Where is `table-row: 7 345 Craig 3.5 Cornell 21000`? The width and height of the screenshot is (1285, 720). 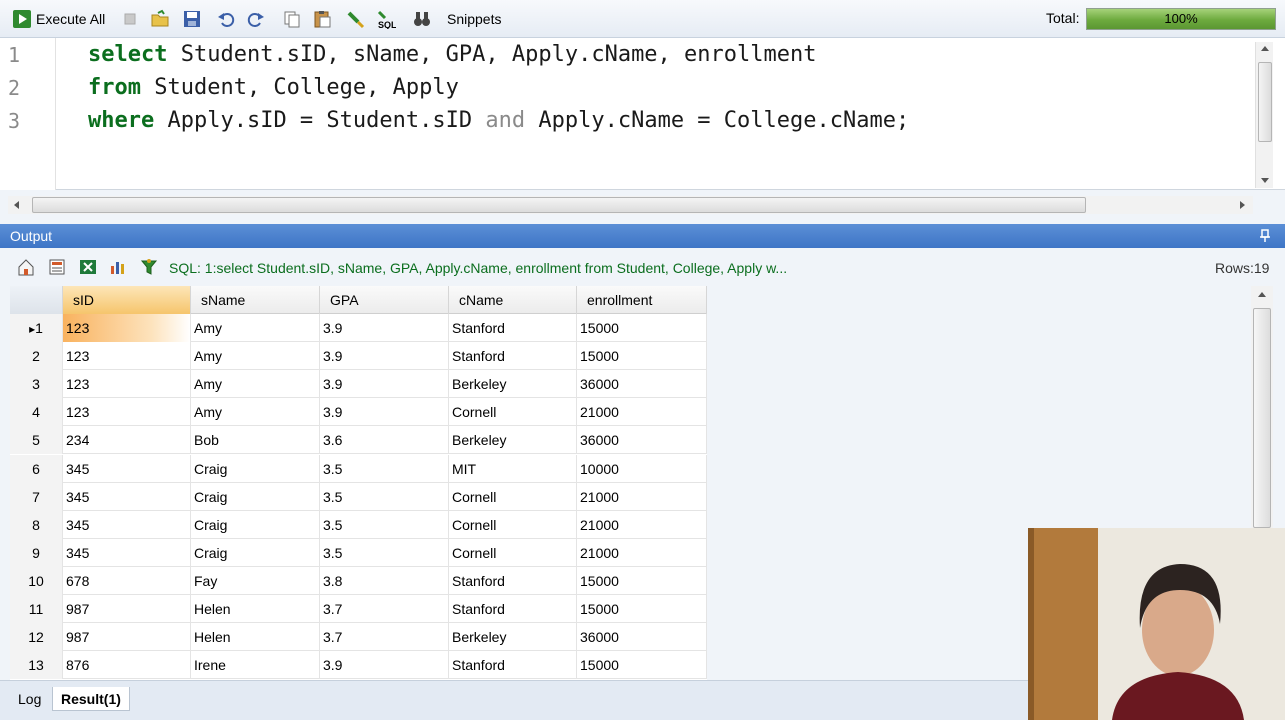 table-row: 7 345 Craig 3.5 Cornell 21000 is located at coordinates (358, 496).